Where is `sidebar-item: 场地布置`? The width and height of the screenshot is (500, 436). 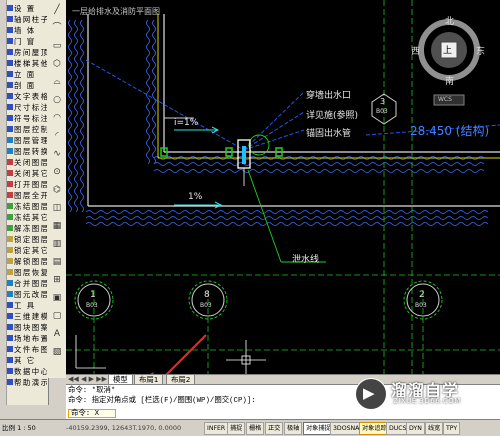
sidebar-item: 场地布置 is located at coordinates (27, 337).